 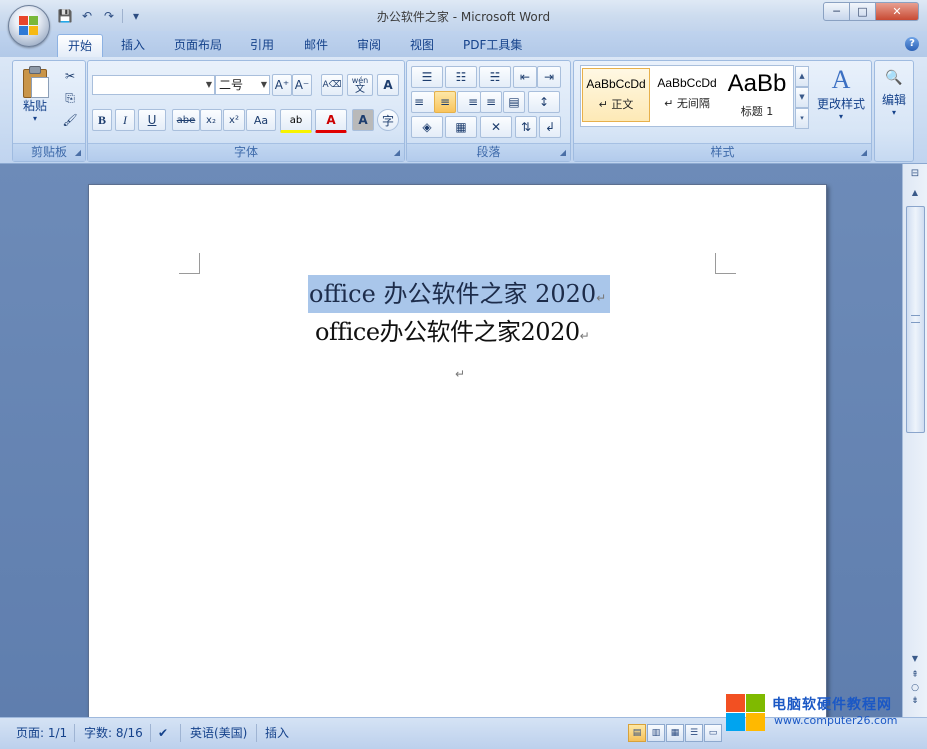 What do you see at coordinates (802, 76) in the screenshot?
I see `gallery-up-icon: ▲` at bounding box center [802, 76].